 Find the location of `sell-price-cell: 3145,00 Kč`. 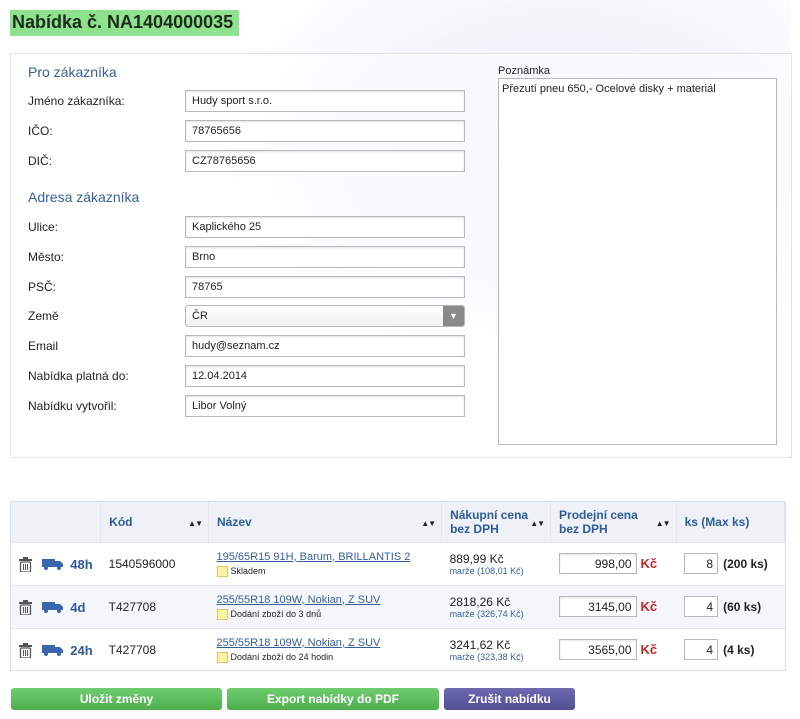

sell-price-cell: 3145,00 Kč is located at coordinates (614, 606).